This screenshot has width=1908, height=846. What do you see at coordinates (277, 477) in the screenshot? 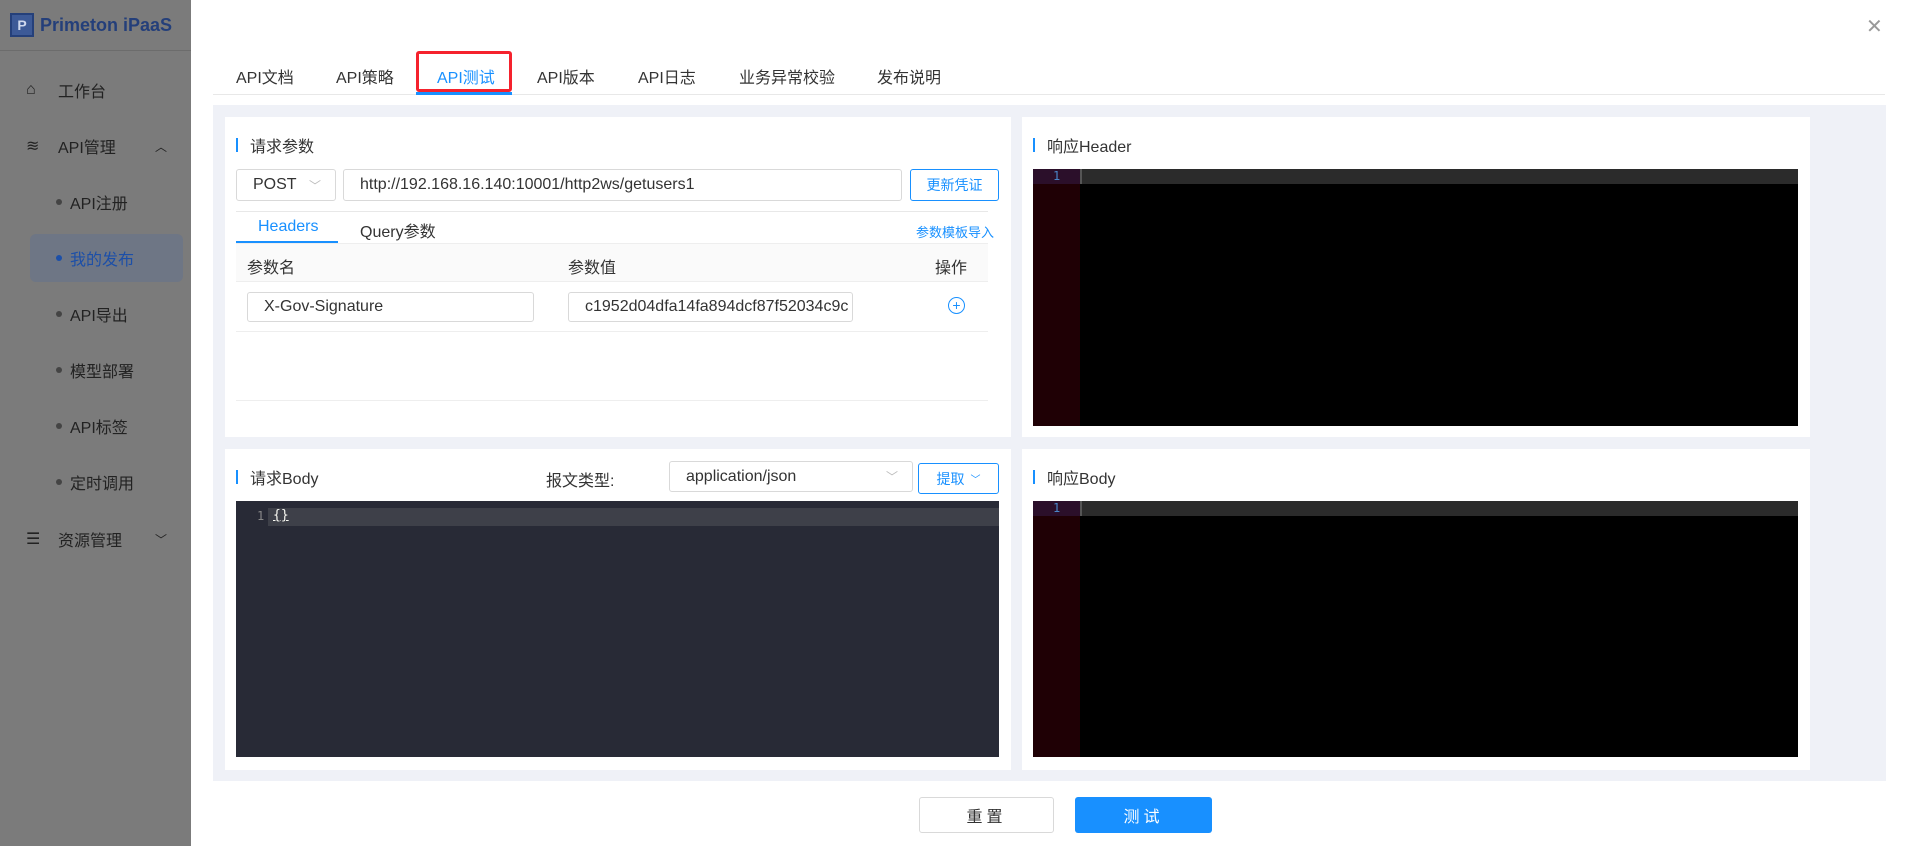
I see `request-body-title: 请求Body` at bounding box center [277, 477].